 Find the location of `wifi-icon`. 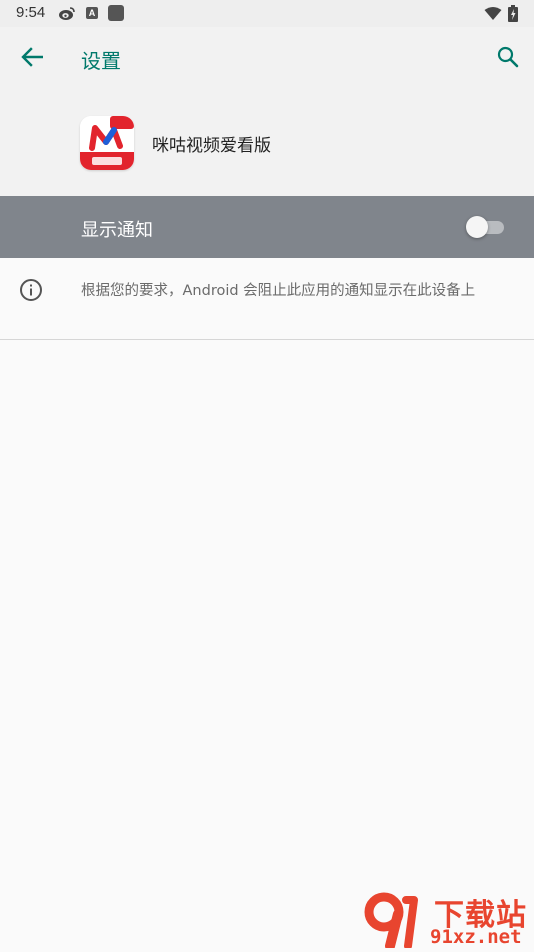

wifi-icon is located at coordinates (493, 15).